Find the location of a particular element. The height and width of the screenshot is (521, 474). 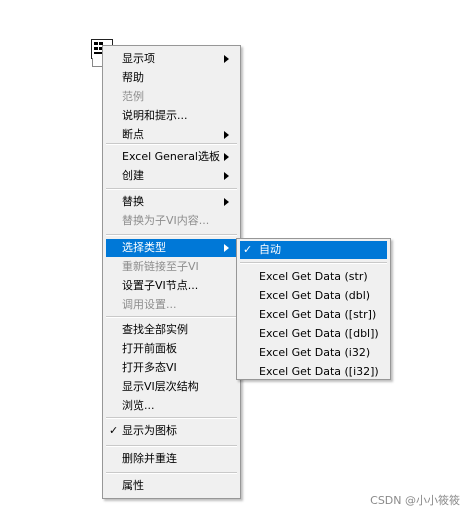

menu-item-label: Excel General选板 is located at coordinates (171, 156).